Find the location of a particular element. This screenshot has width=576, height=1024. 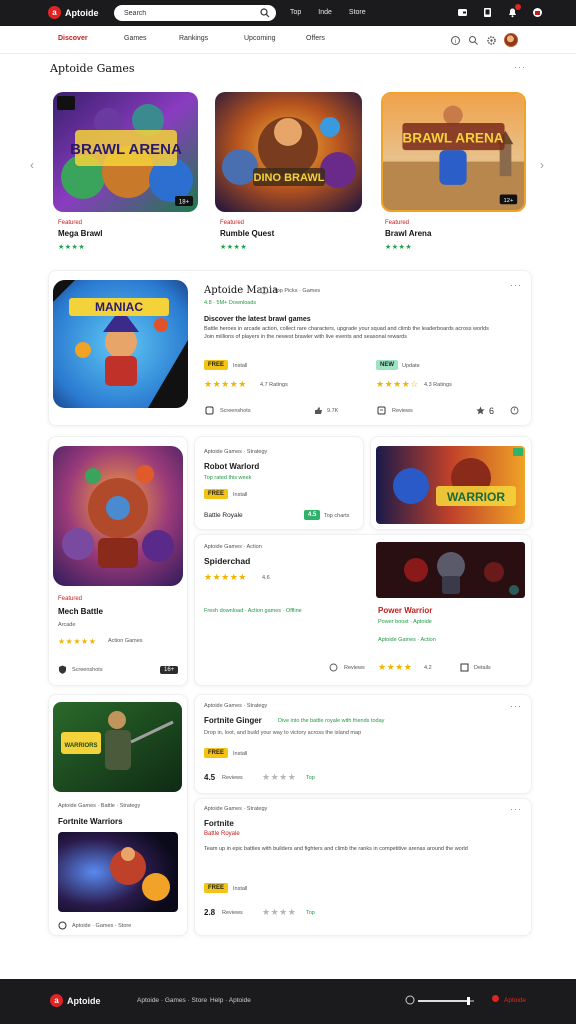

row3-panel-b-meta: Aptoide Games · Strategy is located at coordinates (236, 809).